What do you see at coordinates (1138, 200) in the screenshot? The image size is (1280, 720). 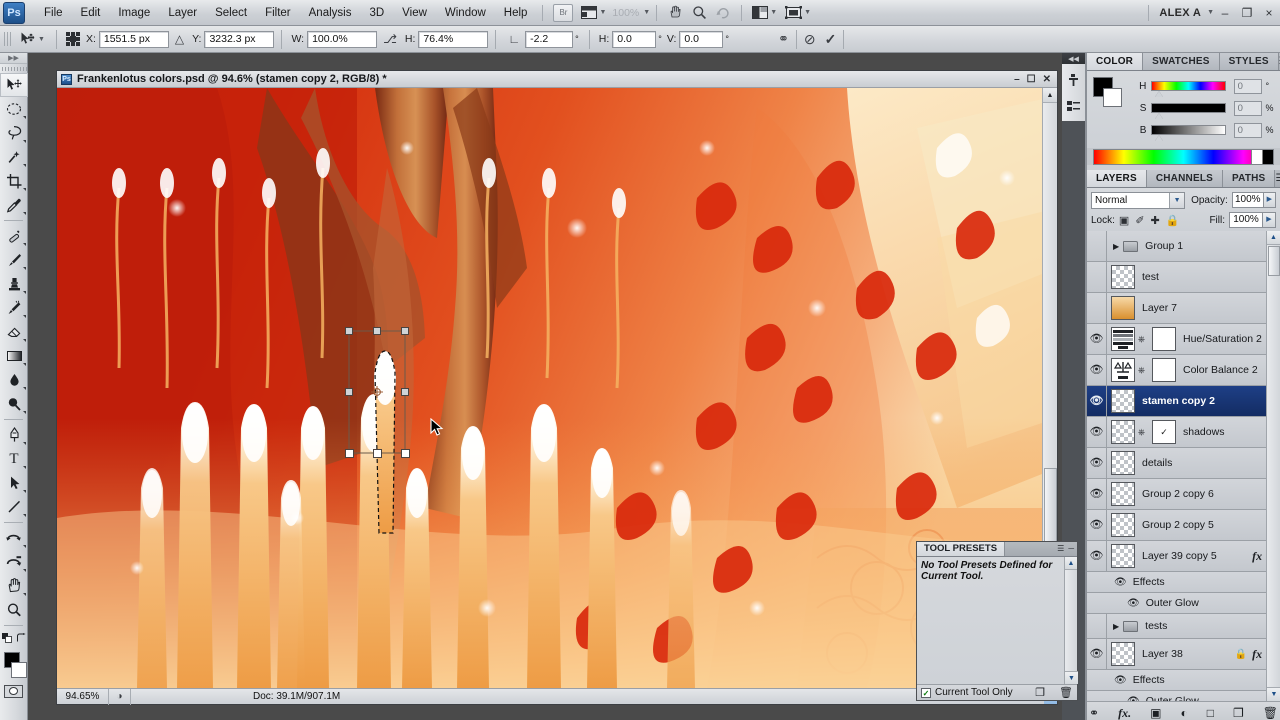 I see `blend-mode-select: Normal ▼` at bounding box center [1138, 200].